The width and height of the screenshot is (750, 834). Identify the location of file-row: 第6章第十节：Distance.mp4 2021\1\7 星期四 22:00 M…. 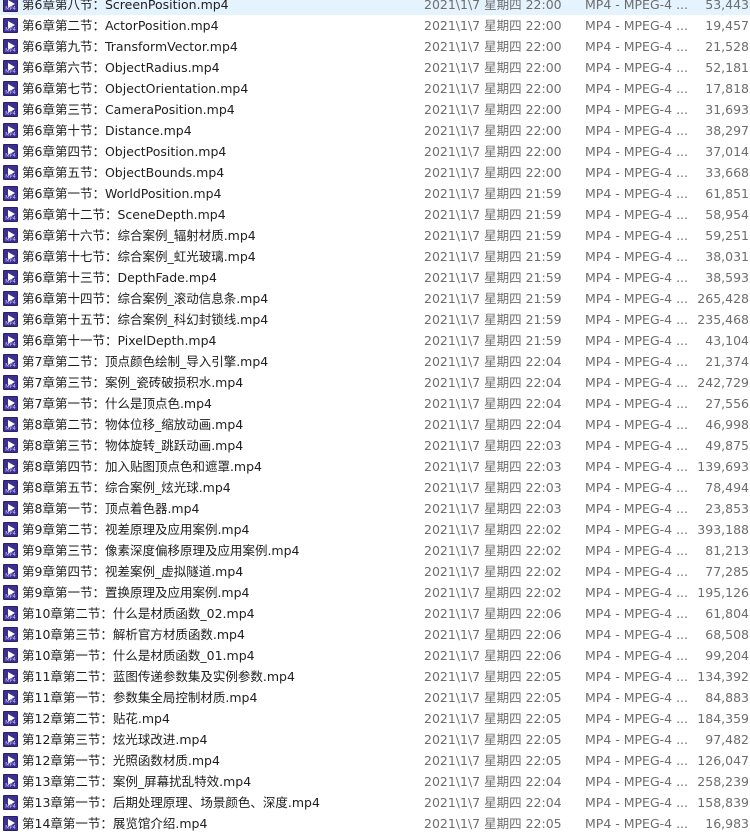
(375, 130).